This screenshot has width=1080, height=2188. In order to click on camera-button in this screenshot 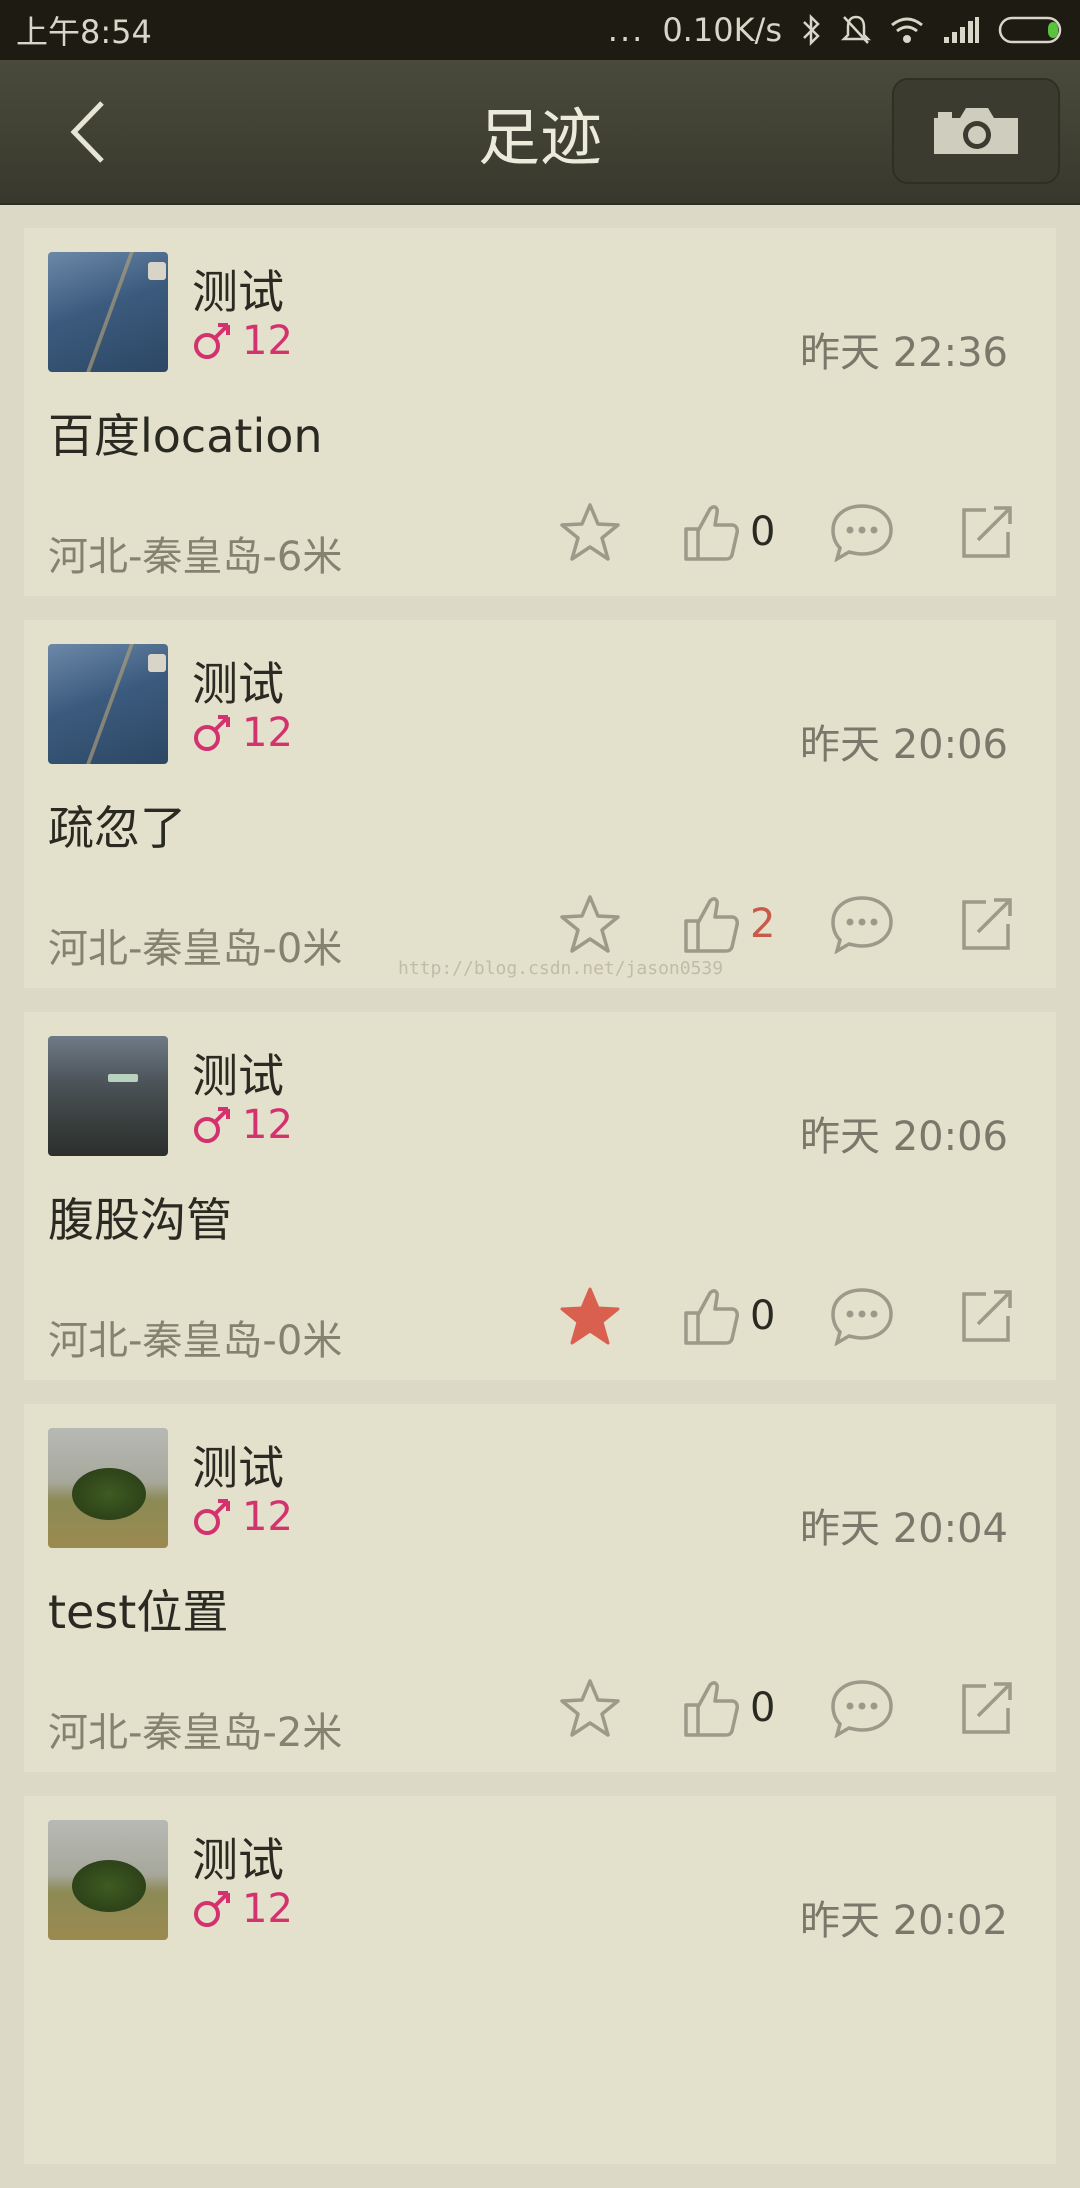, I will do `click(976, 131)`.